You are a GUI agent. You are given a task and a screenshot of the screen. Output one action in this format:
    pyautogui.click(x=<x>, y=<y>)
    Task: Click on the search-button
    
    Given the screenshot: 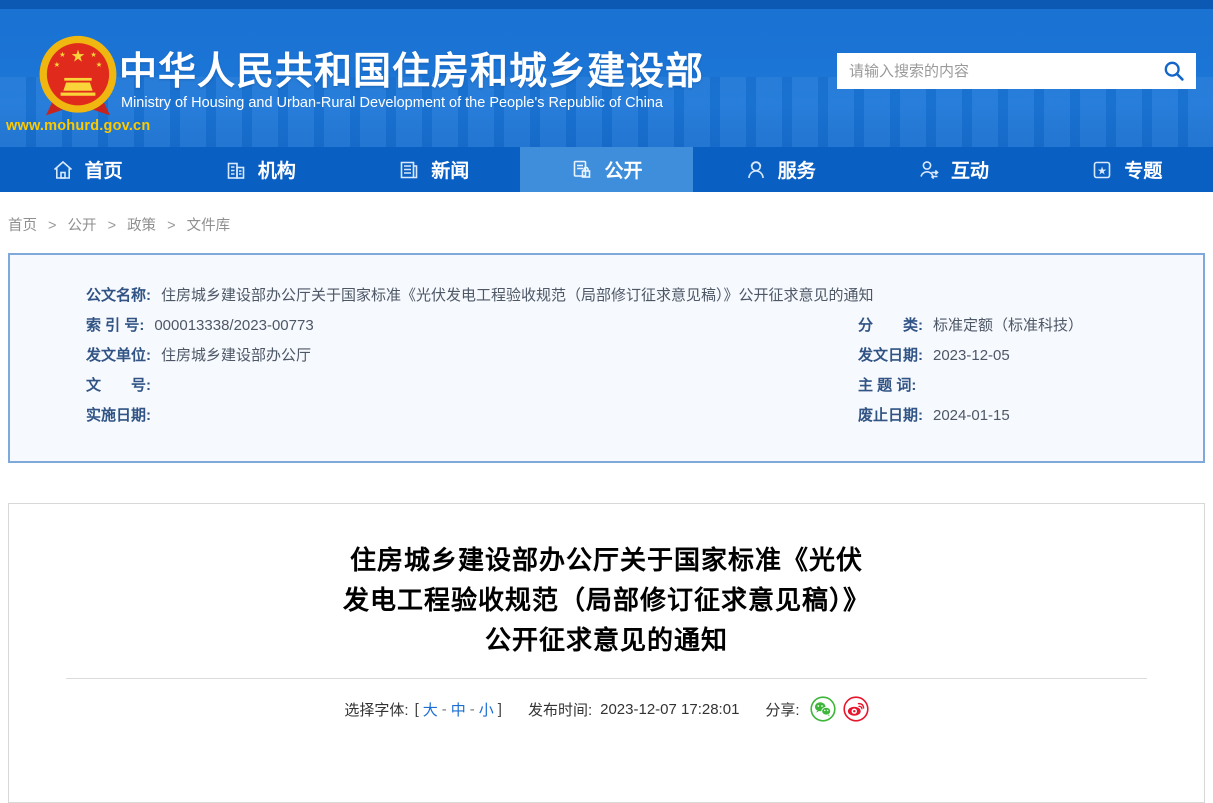 What is the action you would take?
    pyautogui.click(x=1174, y=71)
    